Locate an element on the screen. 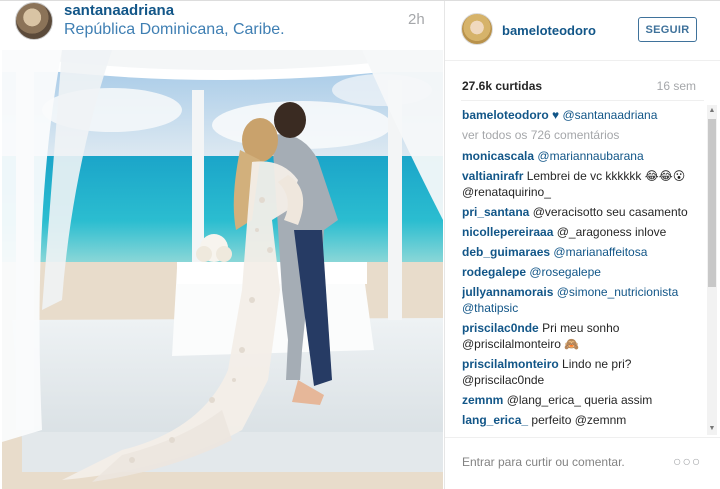 This screenshot has width=720, height=489. scroll-down-arrow-icon: ▼ is located at coordinates (712, 429).